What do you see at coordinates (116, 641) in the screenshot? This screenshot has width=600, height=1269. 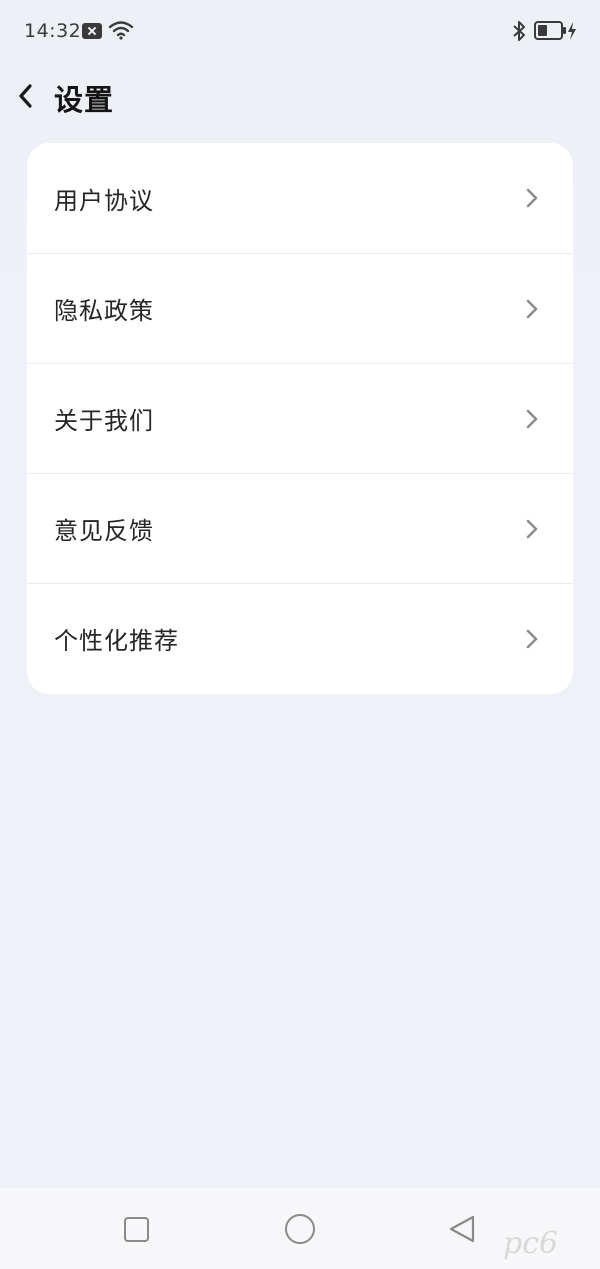 I see `settings-item-label: 个性化推荐` at bounding box center [116, 641].